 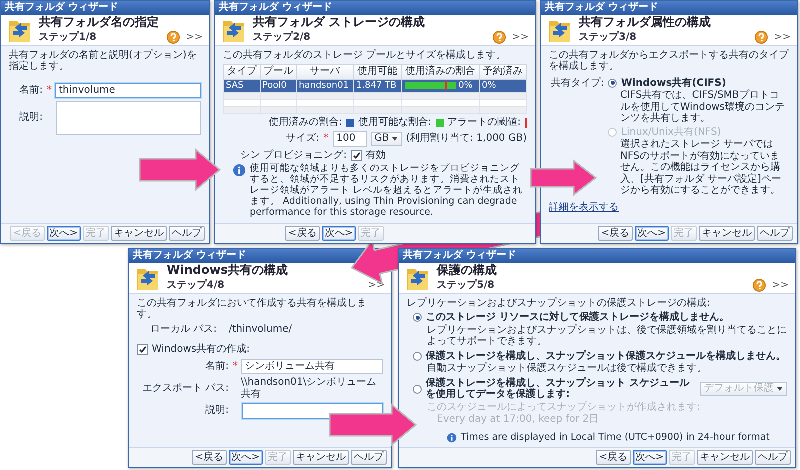 I want to click on details-link: 詳細を表示する, so click(x=584, y=207).